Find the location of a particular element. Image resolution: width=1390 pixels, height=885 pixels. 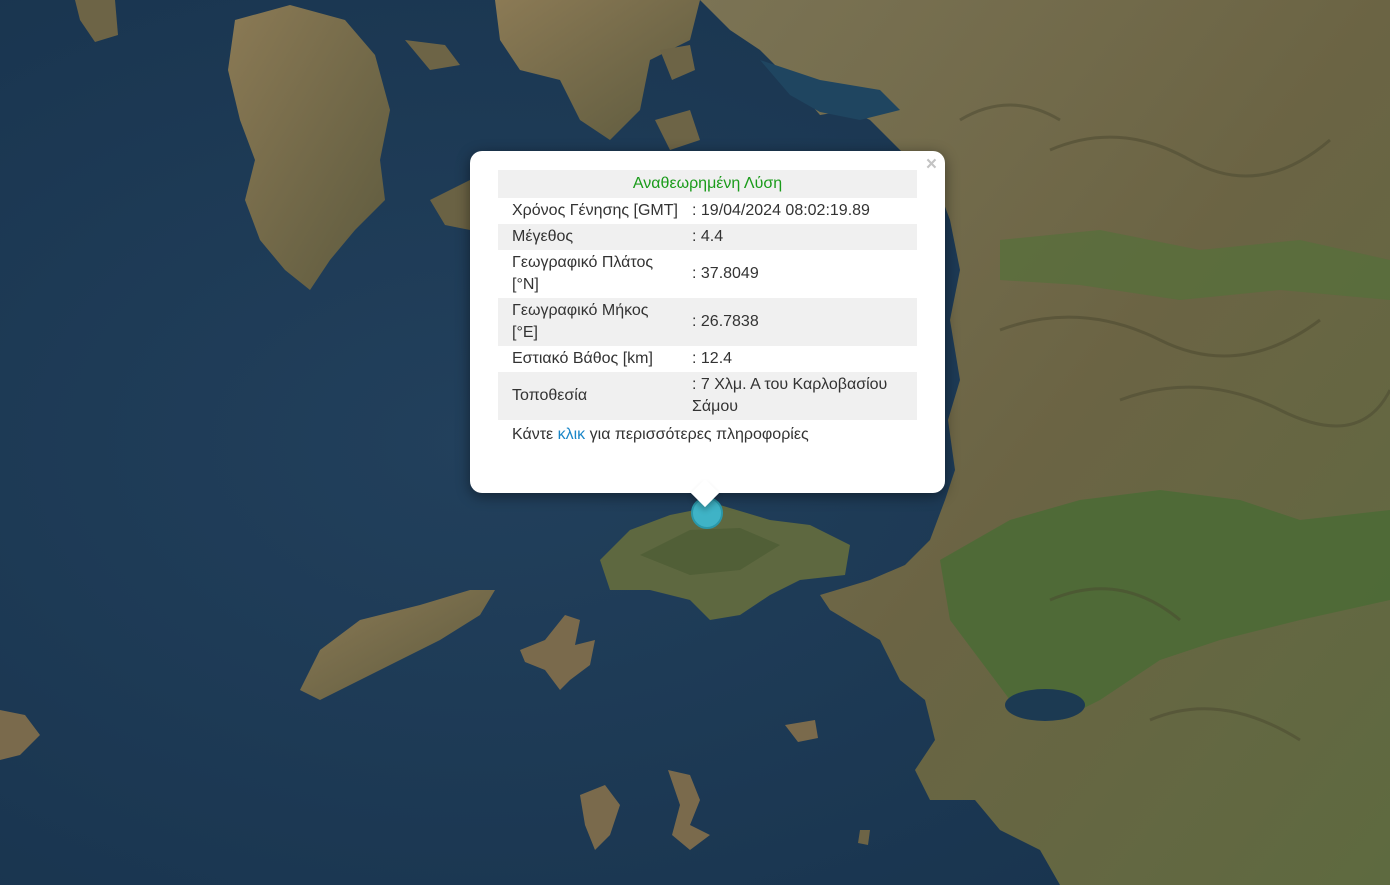

close-icon: × is located at coordinates (931, 165).